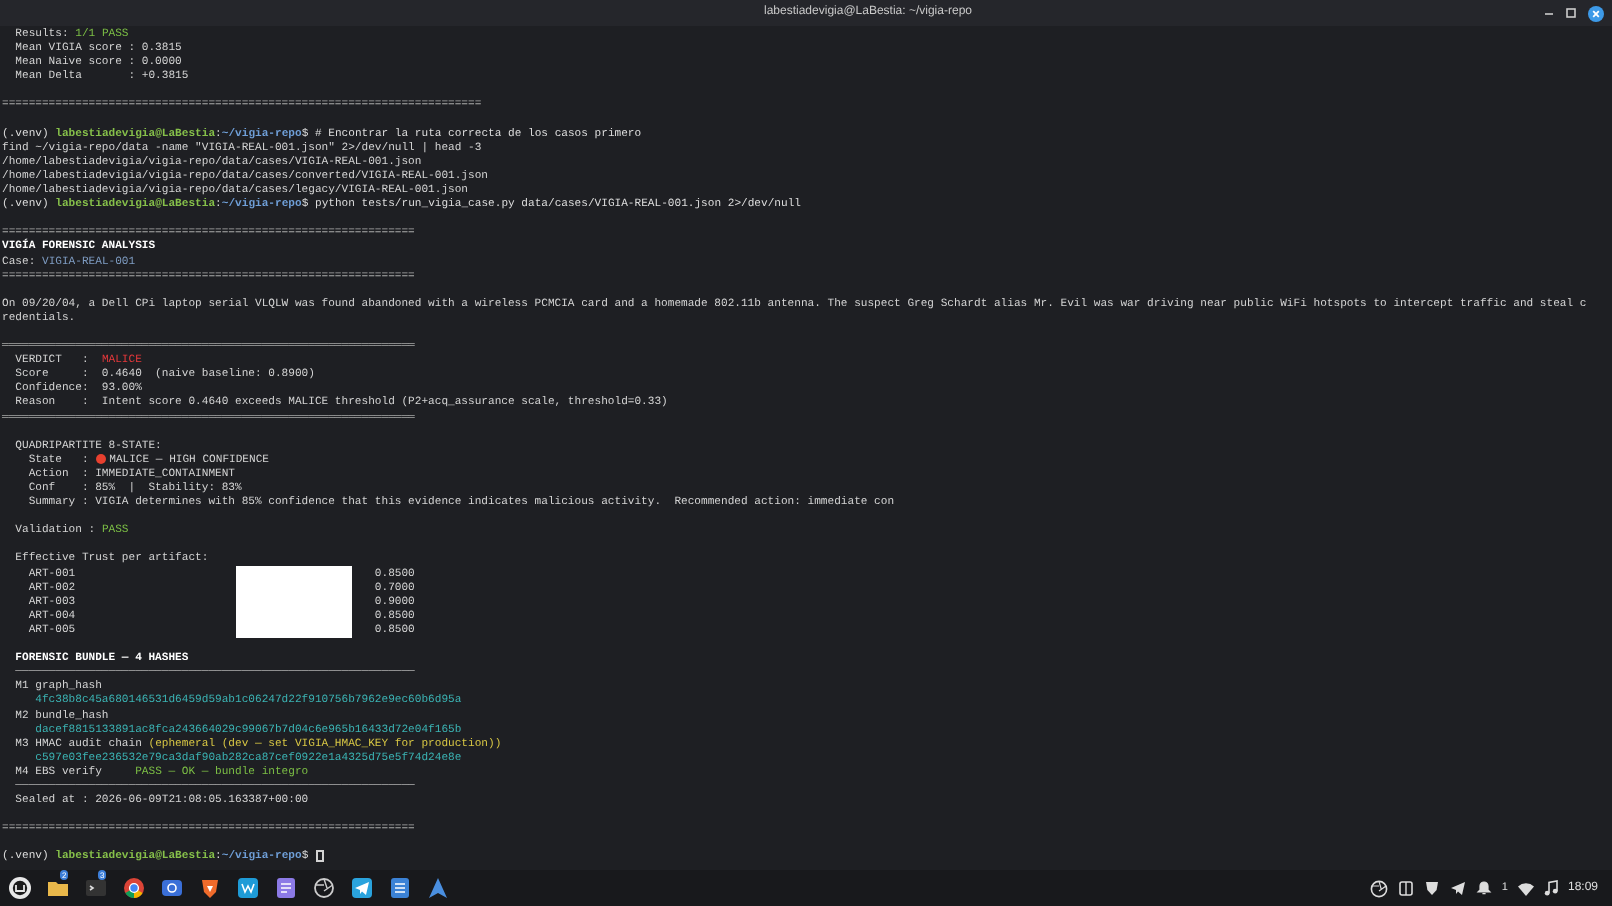  I want to click on terminal-icon, so click(96, 888).